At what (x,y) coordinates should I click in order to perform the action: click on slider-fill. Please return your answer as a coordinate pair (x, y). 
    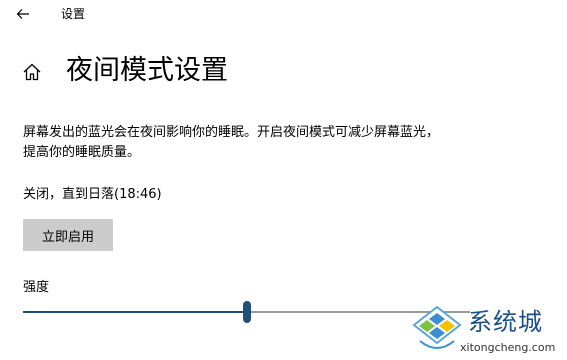
    Looking at the image, I should click on (135, 312).